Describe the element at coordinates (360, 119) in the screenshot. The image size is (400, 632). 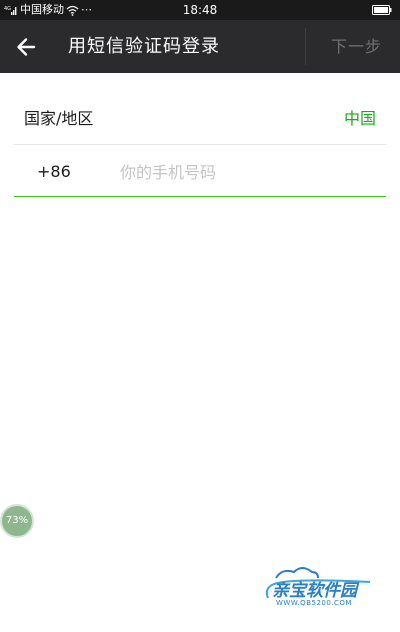
I see `country-region-value: 中国` at that location.